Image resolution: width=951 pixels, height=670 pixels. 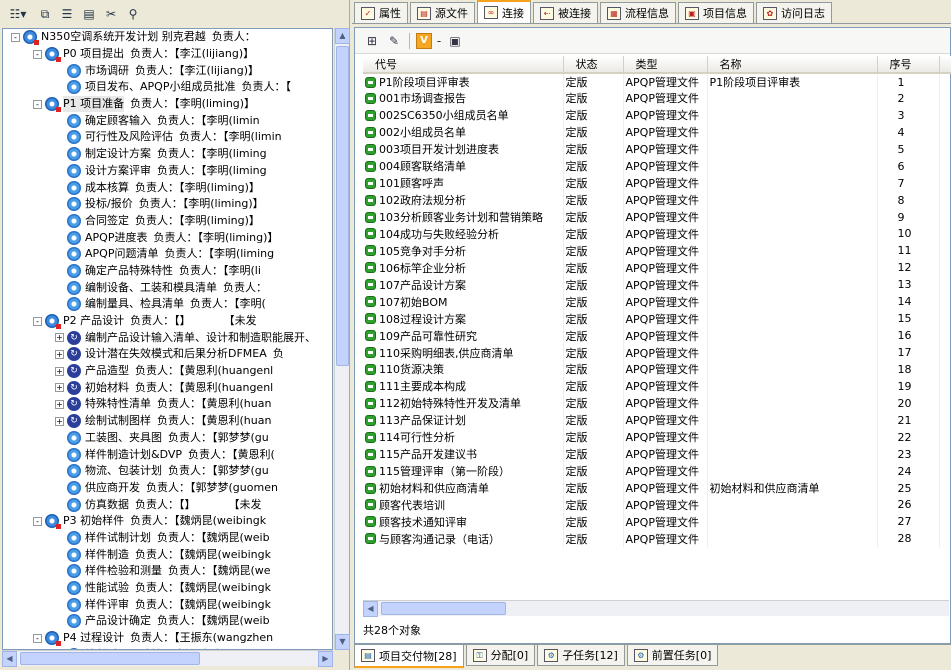 What do you see at coordinates (167, 488) in the screenshot?
I see `tree-node: 供应商开发 负责人：【郭梦梦(guomen` at bounding box center [167, 488].